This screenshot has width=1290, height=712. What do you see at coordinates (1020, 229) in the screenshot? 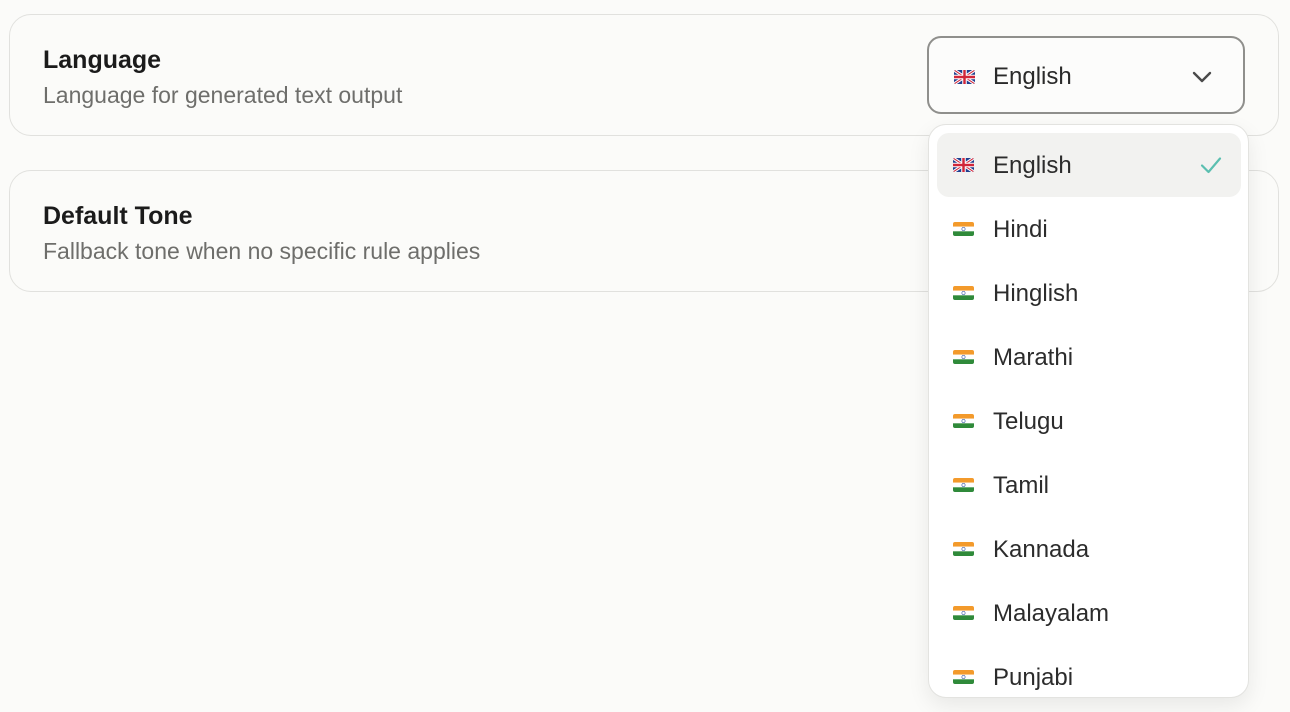
I see `option-label: Hindi` at bounding box center [1020, 229].